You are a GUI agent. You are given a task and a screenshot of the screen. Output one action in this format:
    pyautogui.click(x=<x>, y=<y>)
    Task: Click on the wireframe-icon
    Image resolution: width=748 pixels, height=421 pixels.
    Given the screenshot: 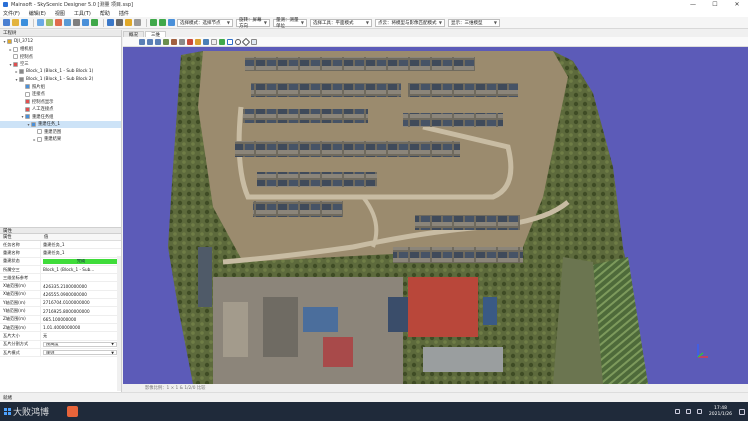 What is the action you would take?
    pyautogui.click(x=206, y=41)
    